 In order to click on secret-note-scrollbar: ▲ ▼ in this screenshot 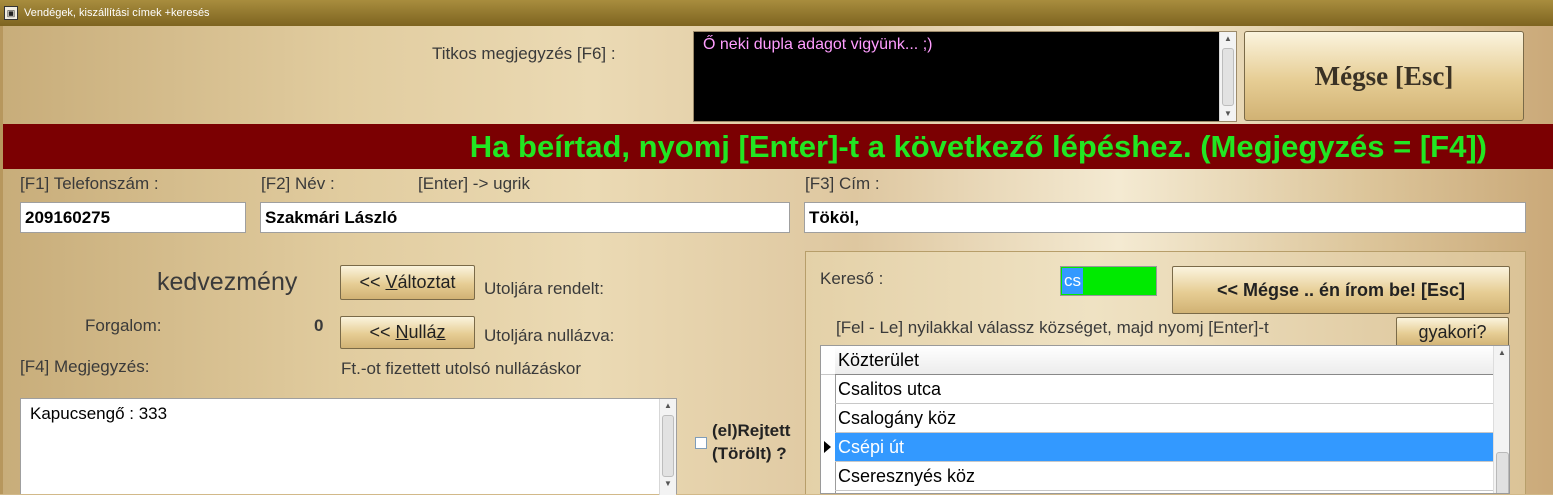, I will do `click(1227, 76)`.